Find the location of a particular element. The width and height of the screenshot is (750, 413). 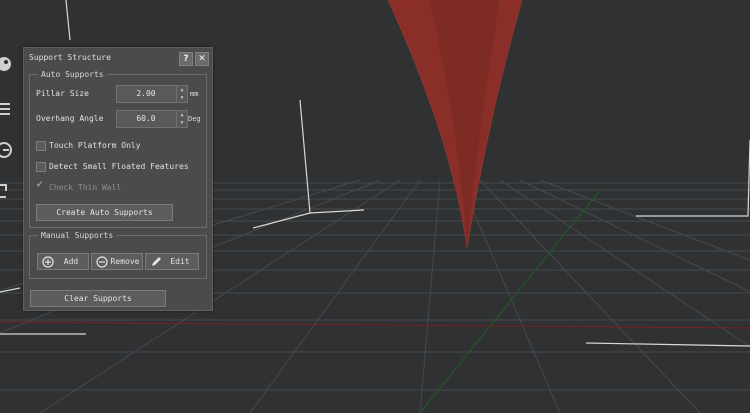

overhang-angle-value: 60.0 is located at coordinates (146, 119).